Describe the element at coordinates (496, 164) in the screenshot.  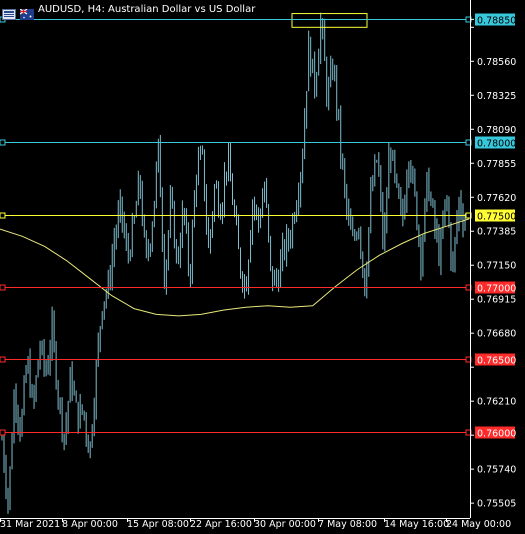
I see `price-tick-label: 0.77855` at that location.